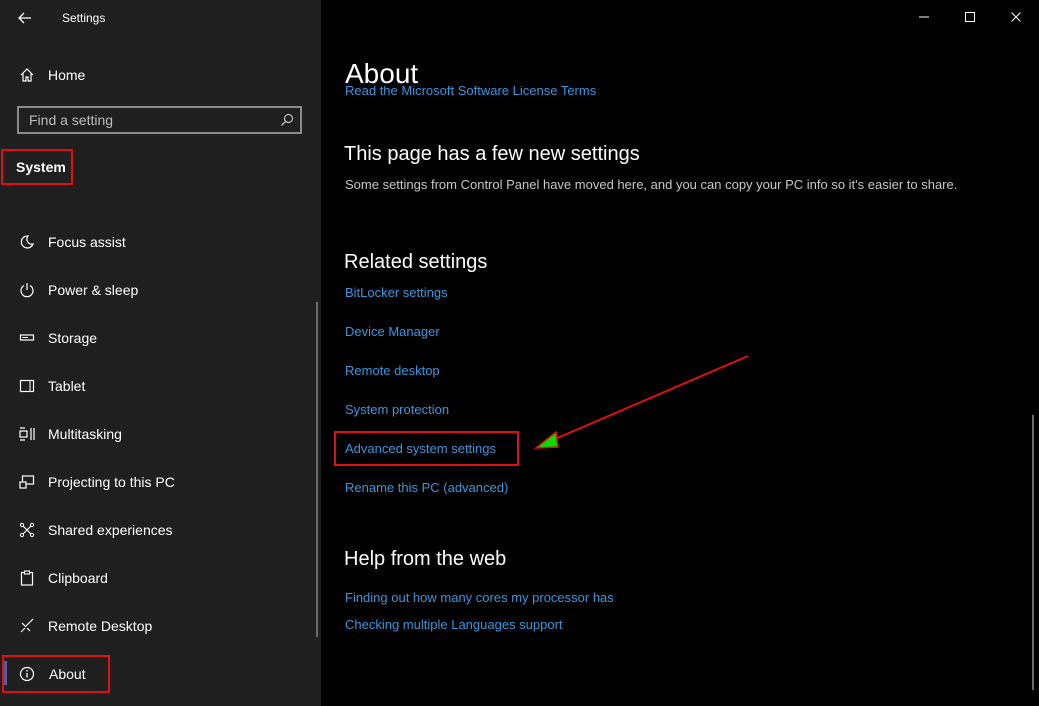 This screenshot has width=1039, height=706. What do you see at coordinates (396, 292) in the screenshot?
I see `bitlocker-settings-link: BitLocker settings` at bounding box center [396, 292].